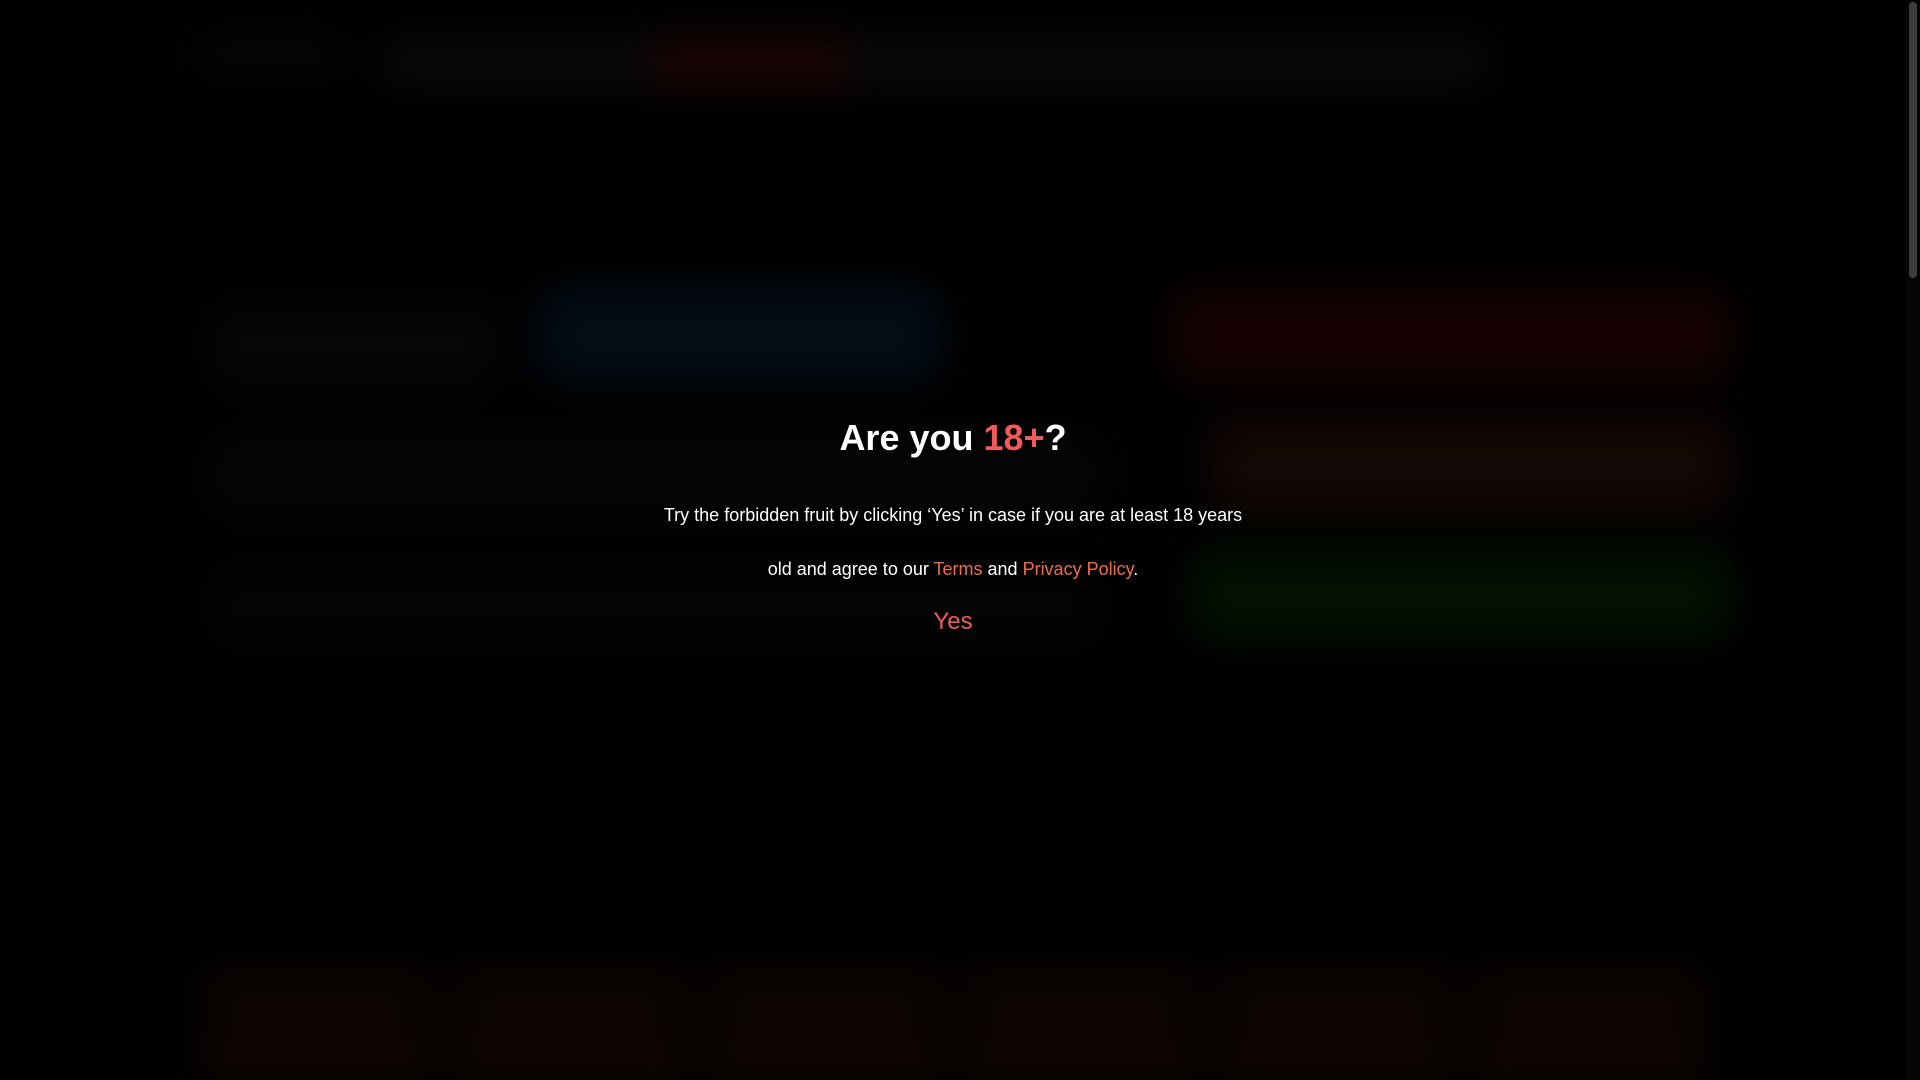 Image resolution: width=1920 pixels, height=1080 pixels. I want to click on modal-title: Are you 18+?, so click(953, 438).